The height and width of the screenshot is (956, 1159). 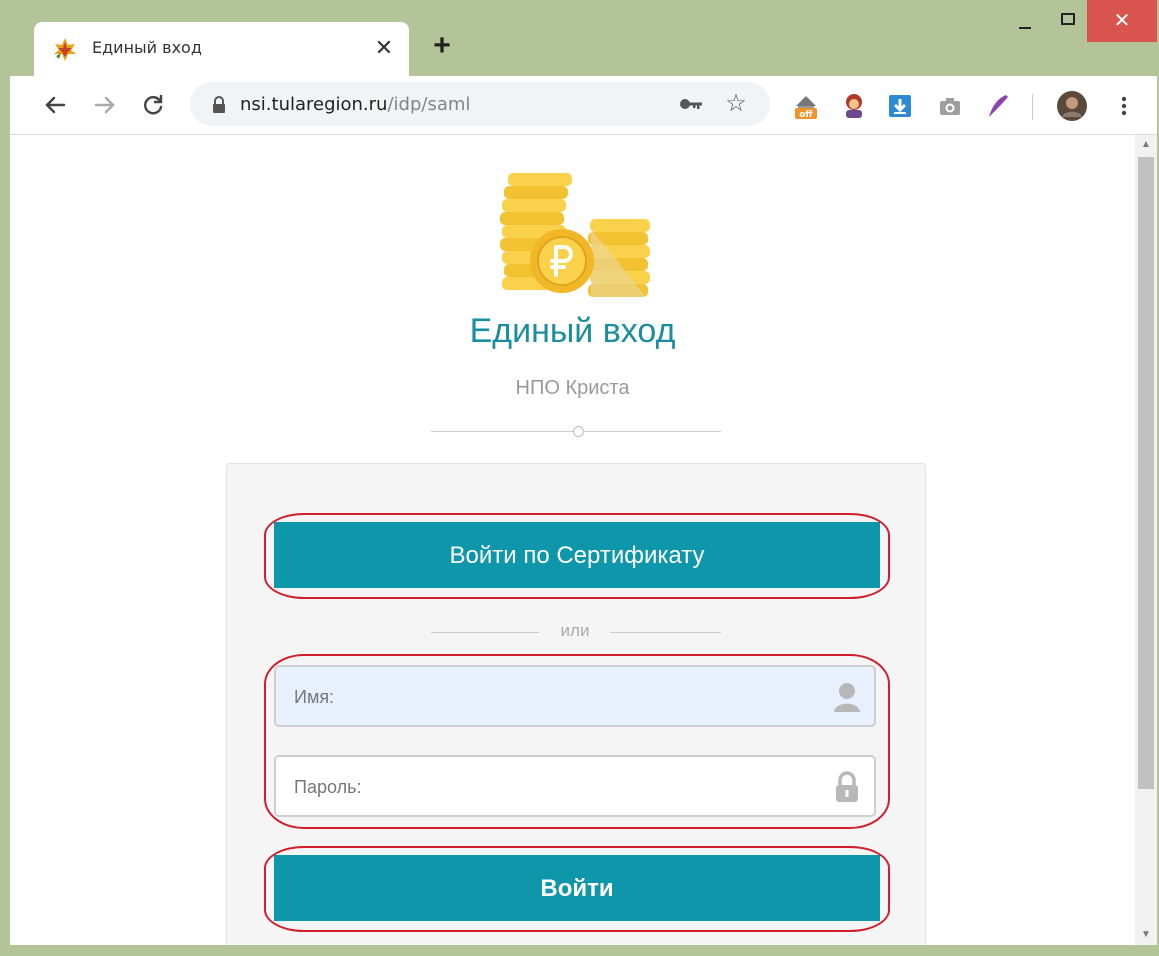 What do you see at coordinates (665, 632) in the screenshot?
I see `or-line-right` at bounding box center [665, 632].